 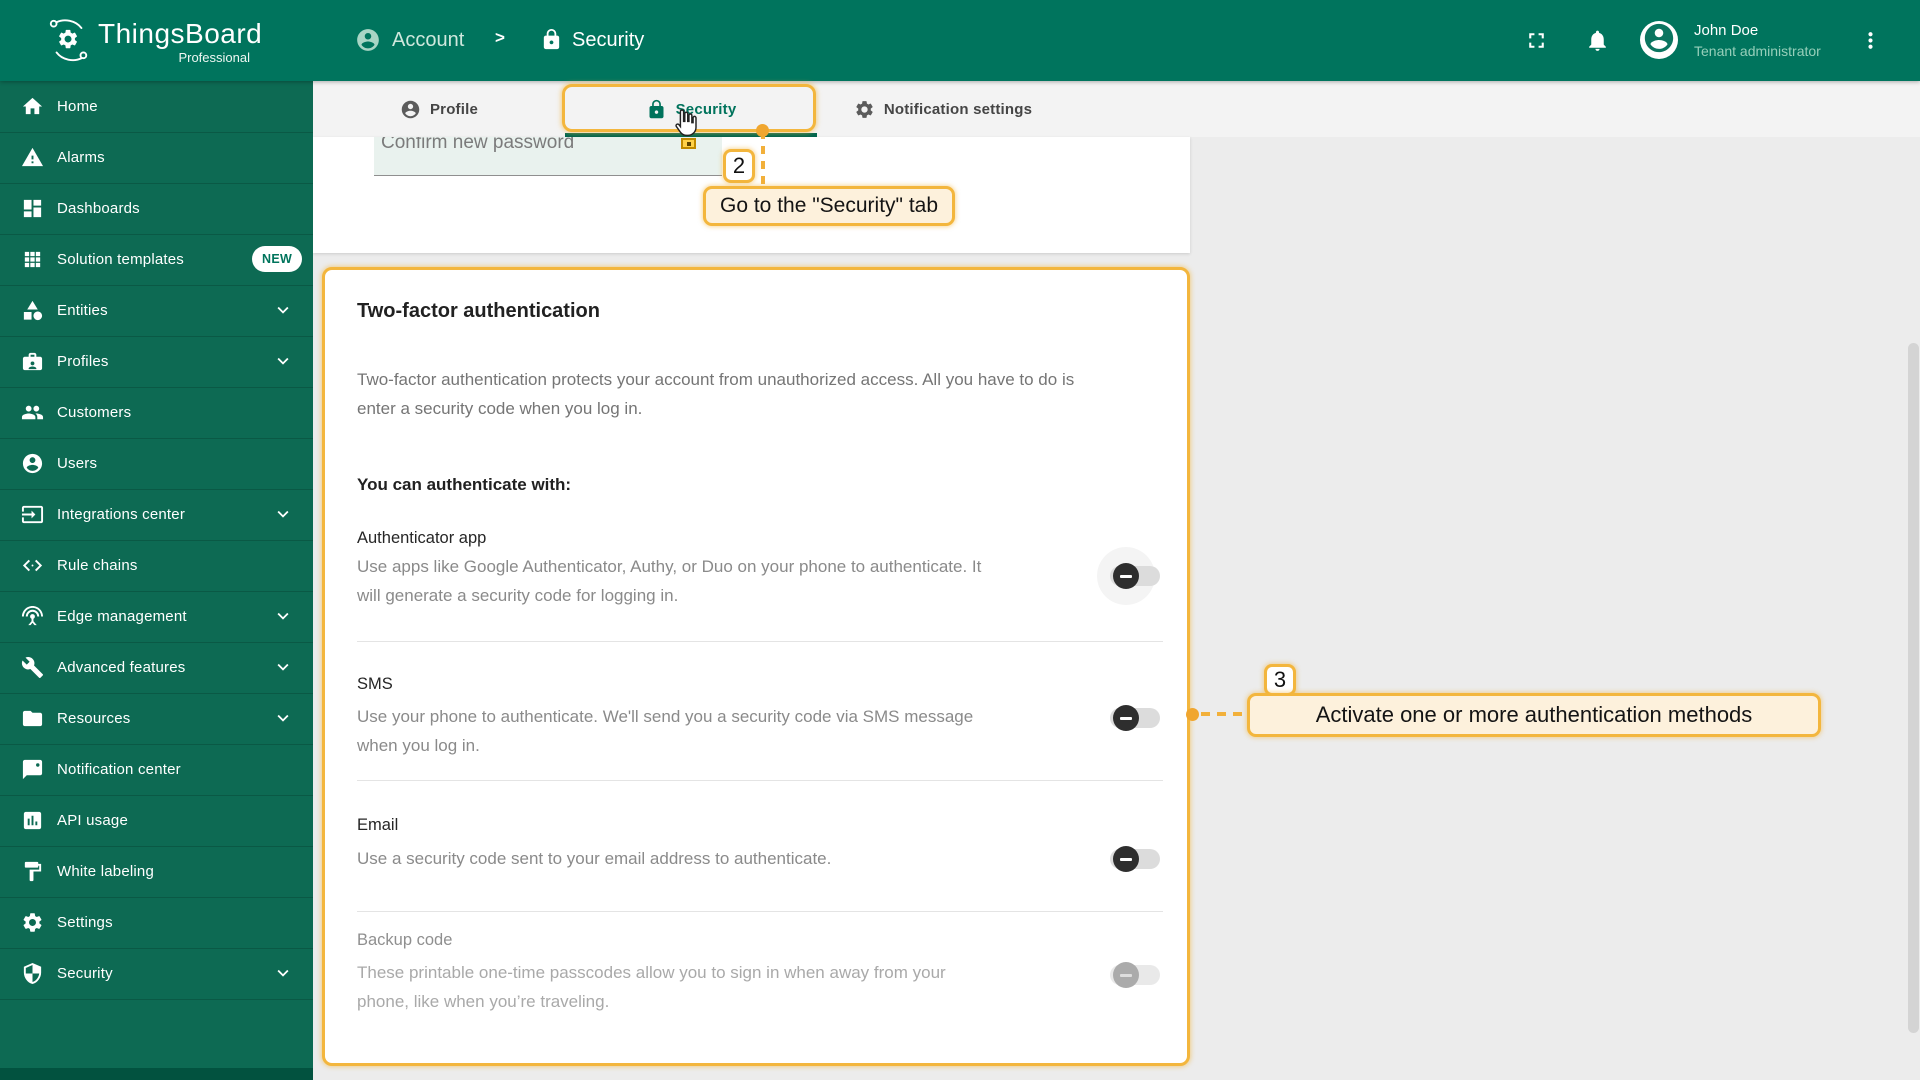 I want to click on new-badge: NEW, so click(x=277, y=259).